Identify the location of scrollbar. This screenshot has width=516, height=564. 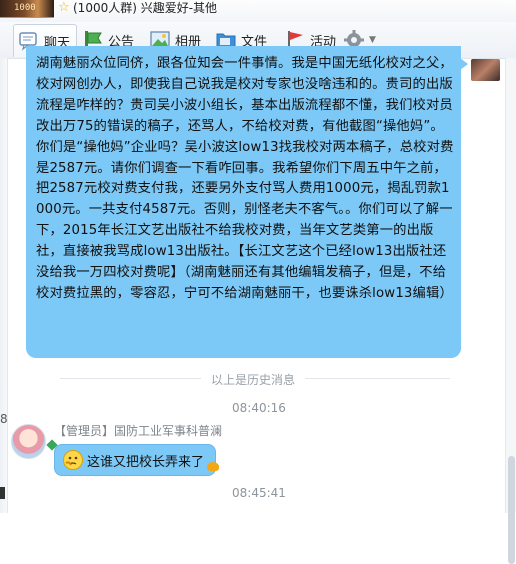
(510, 311).